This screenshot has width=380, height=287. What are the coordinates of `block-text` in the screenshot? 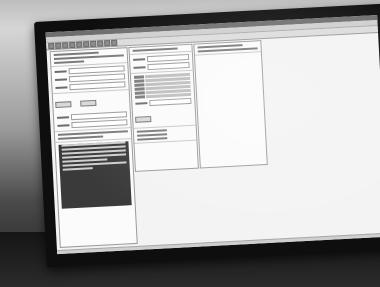 It's located at (77, 169).